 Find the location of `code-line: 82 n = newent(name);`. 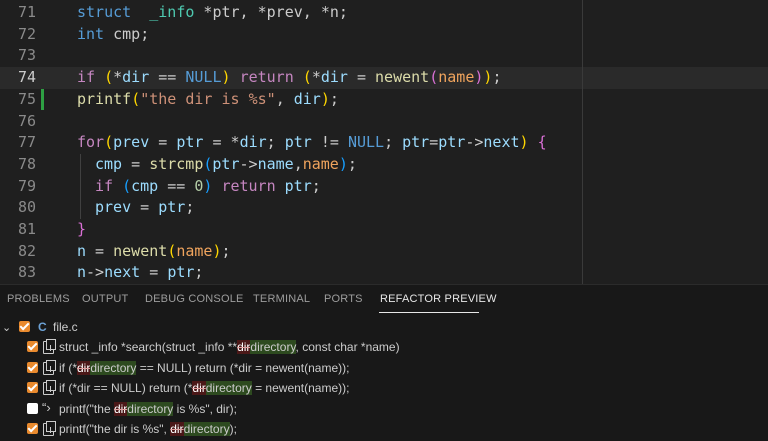

code-line: 82 n = newent(name); is located at coordinates (384, 252).